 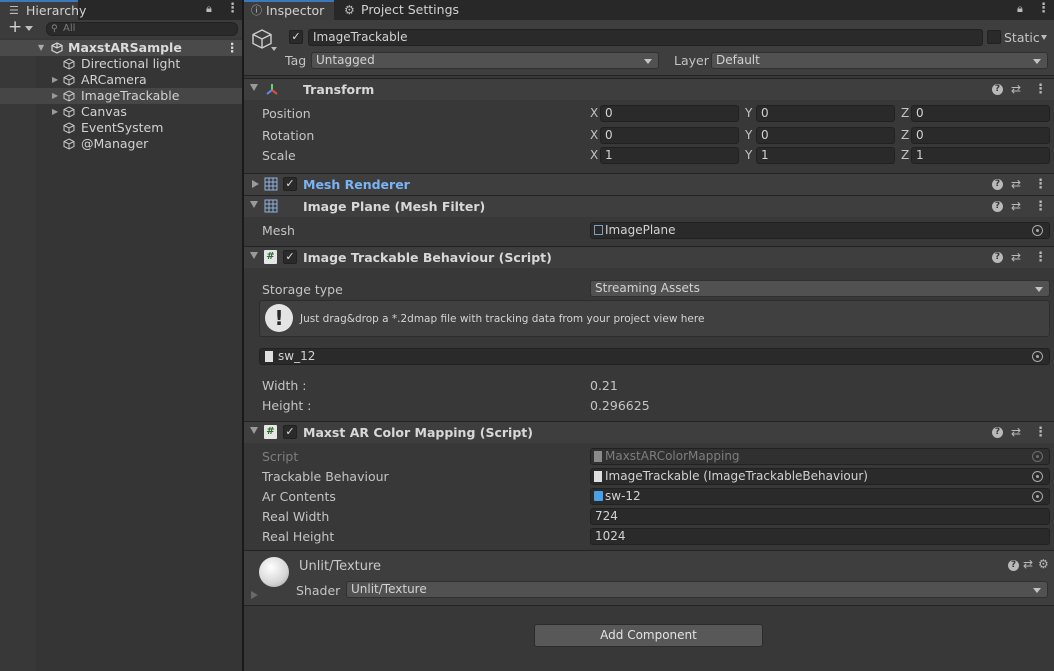 I want to click on hierarchy-item-eventsystem: EventSystem, so click(x=121, y=128).